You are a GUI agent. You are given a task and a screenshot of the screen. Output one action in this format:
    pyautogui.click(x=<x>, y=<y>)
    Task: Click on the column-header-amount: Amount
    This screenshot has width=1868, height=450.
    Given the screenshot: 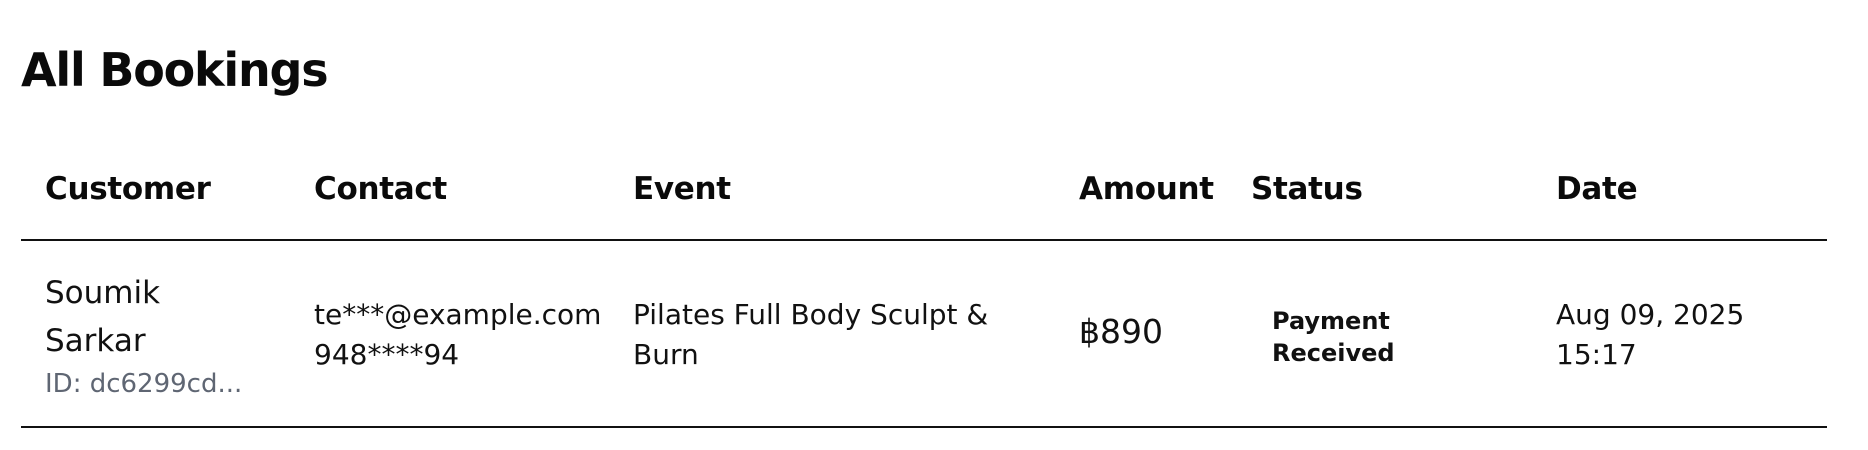 What is the action you would take?
    pyautogui.click(x=1146, y=189)
    